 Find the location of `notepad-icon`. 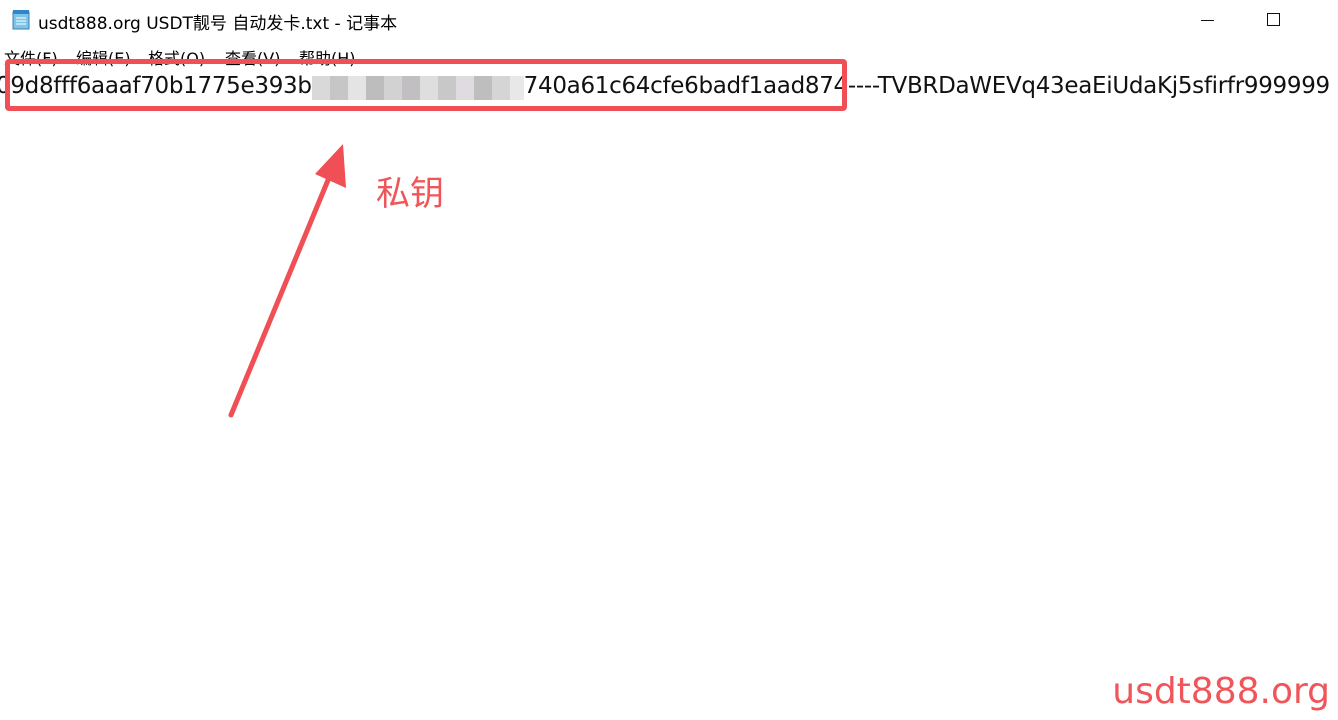

notepad-icon is located at coordinates (21, 20).